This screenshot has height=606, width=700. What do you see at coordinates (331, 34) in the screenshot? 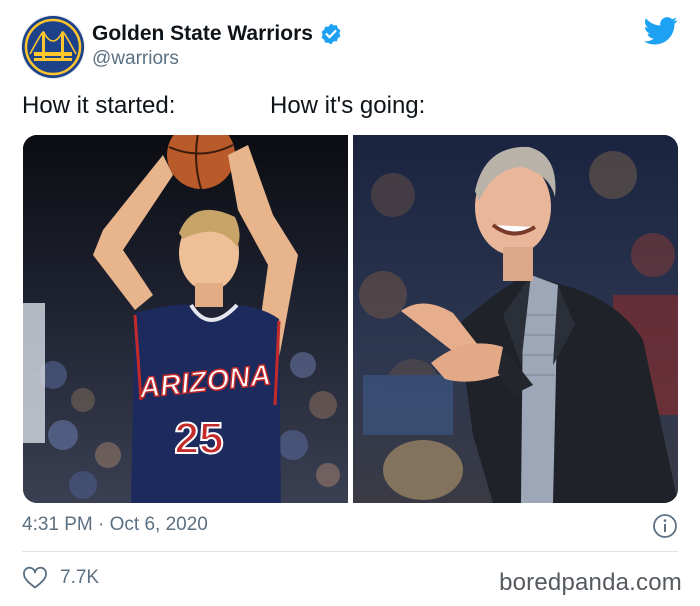
I see `verified-badge-icon` at bounding box center [331, 34].